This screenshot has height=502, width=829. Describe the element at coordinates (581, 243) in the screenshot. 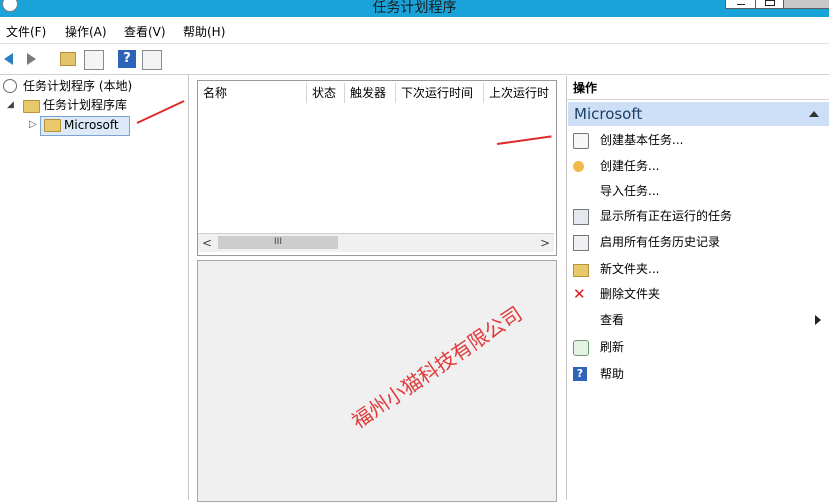

I see `task-history-icon` at that location.